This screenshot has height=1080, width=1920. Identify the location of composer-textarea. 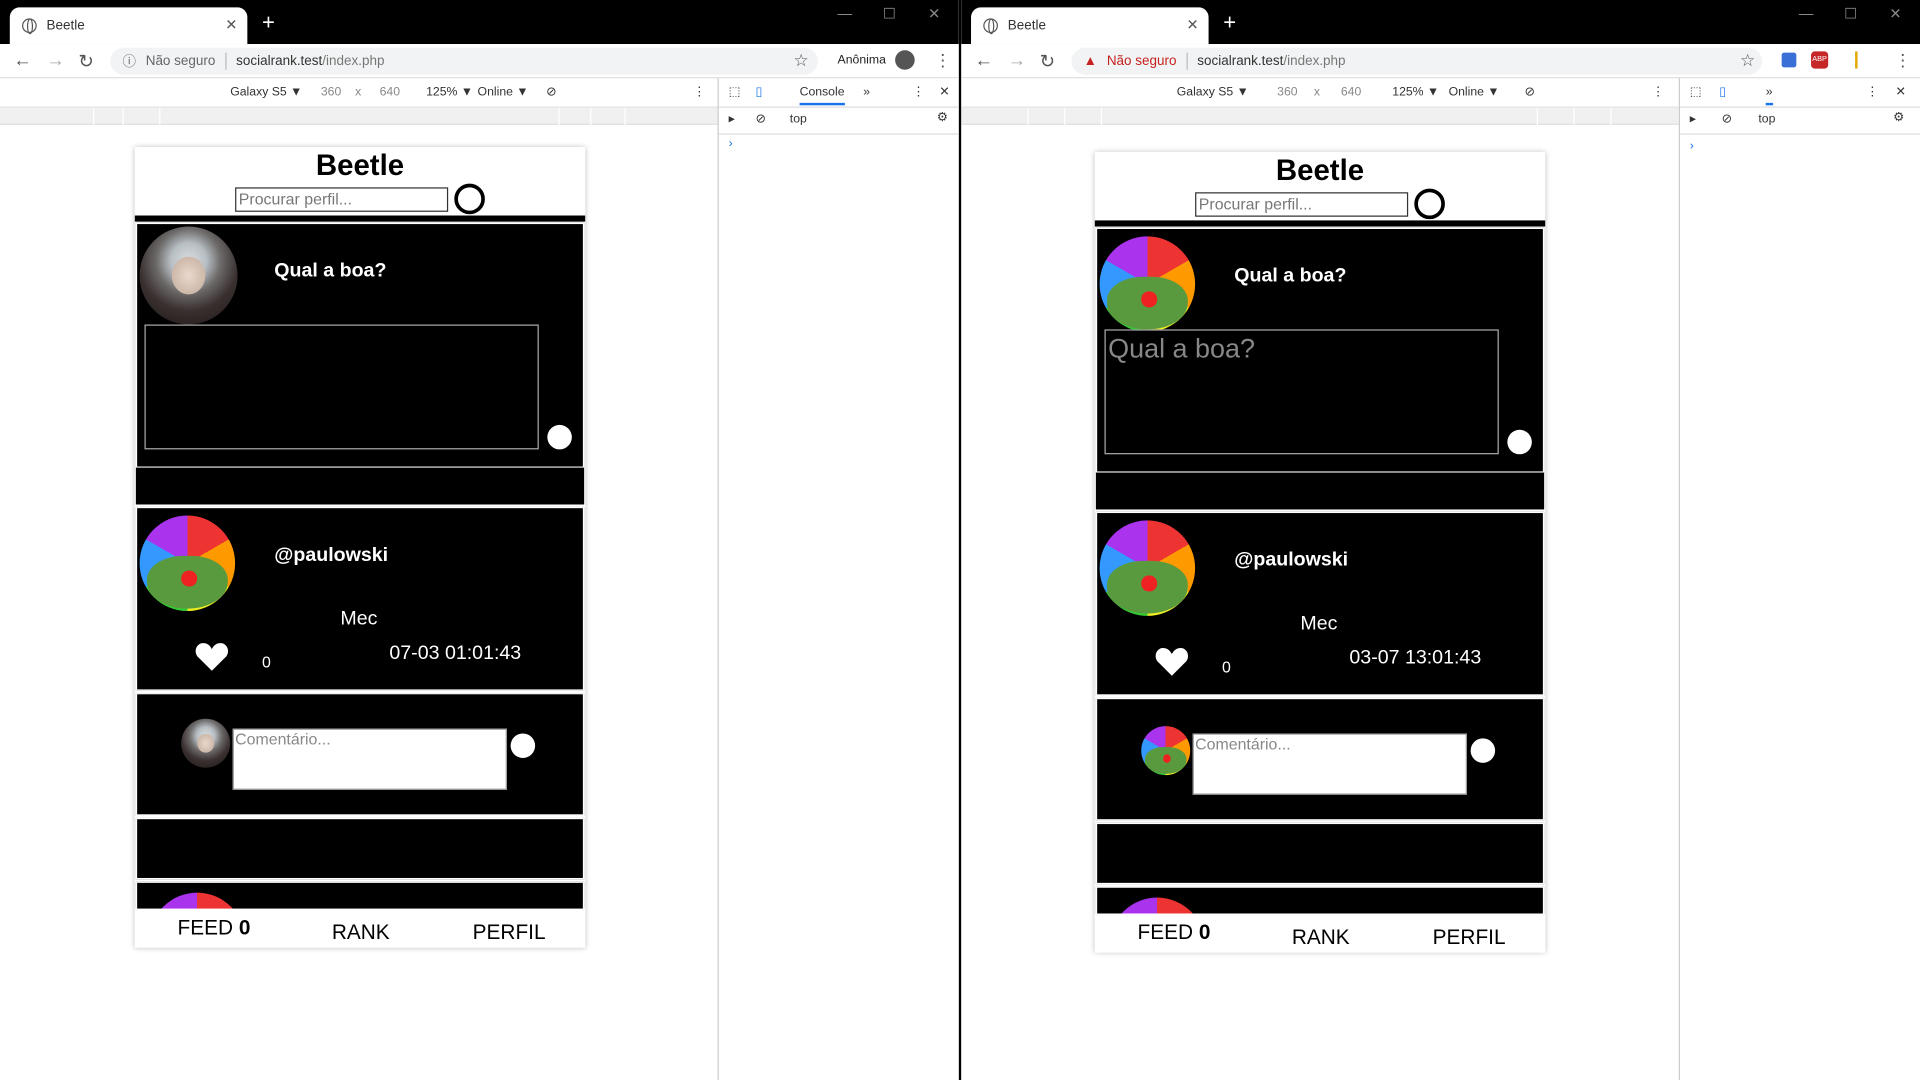
(341, 387).